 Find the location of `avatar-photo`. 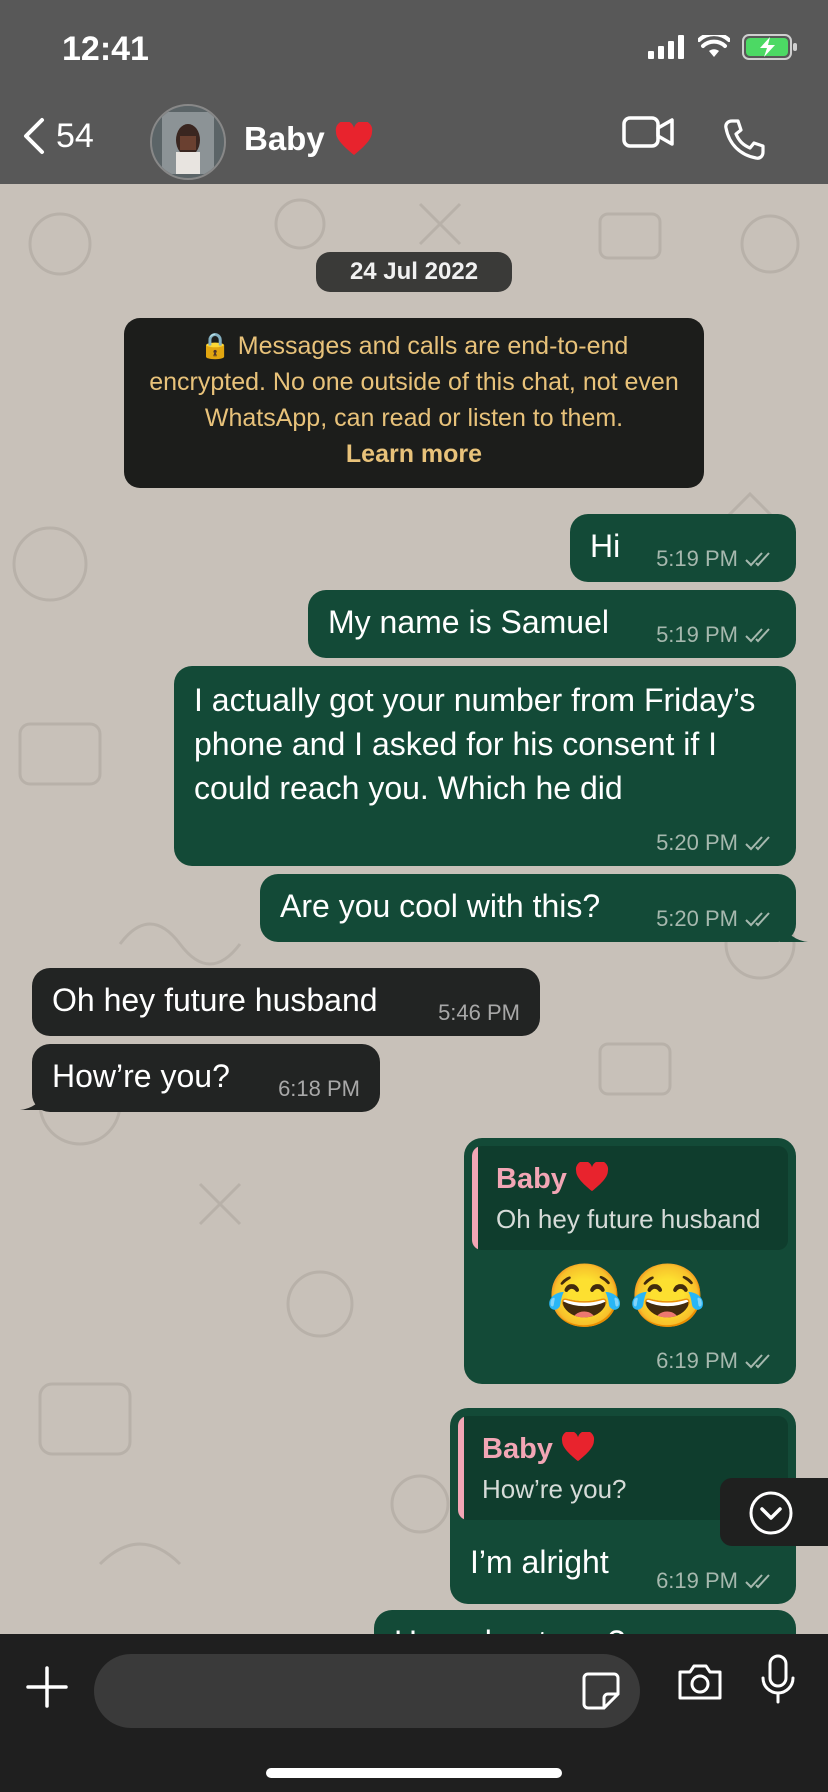

avatar-photo is located at coordinates (188, 142).